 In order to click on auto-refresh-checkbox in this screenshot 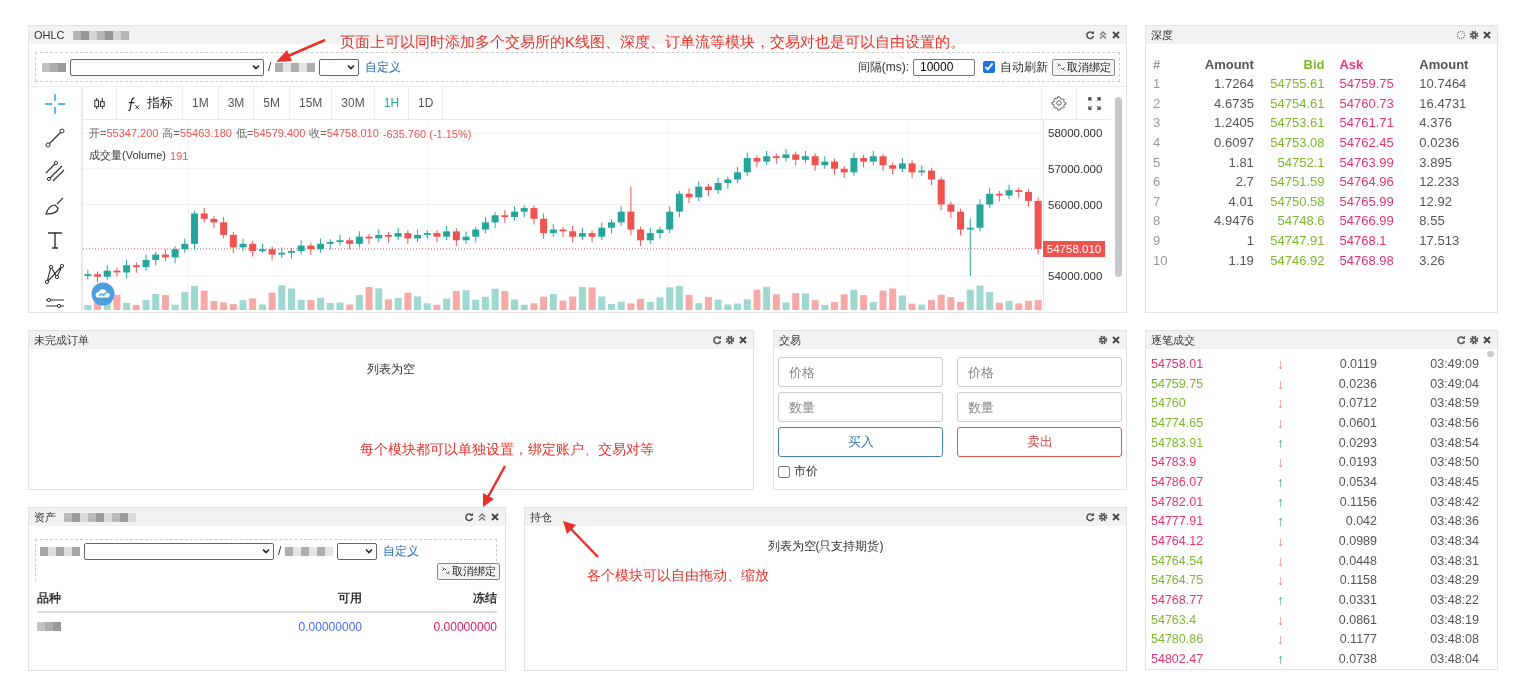, I will do `click(989, 67)`.